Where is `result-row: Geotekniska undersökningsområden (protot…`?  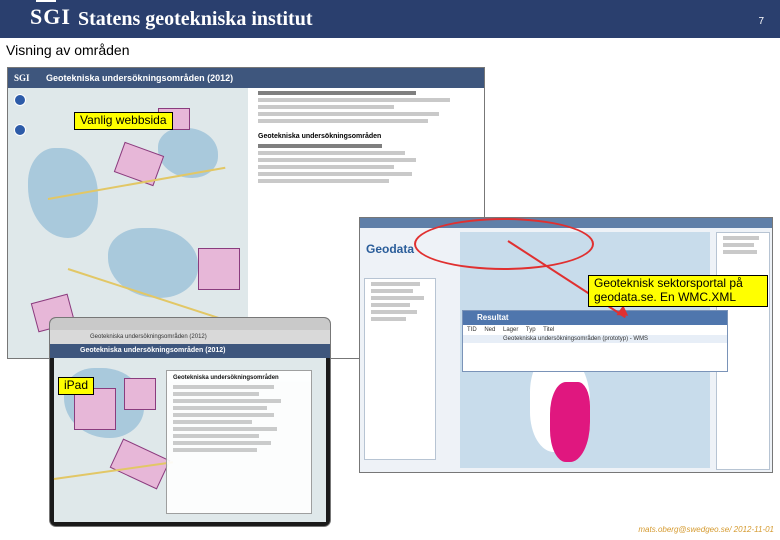 result-row: Geotekniska undersökningsområden (protot… is located at coordinates (595, 339).